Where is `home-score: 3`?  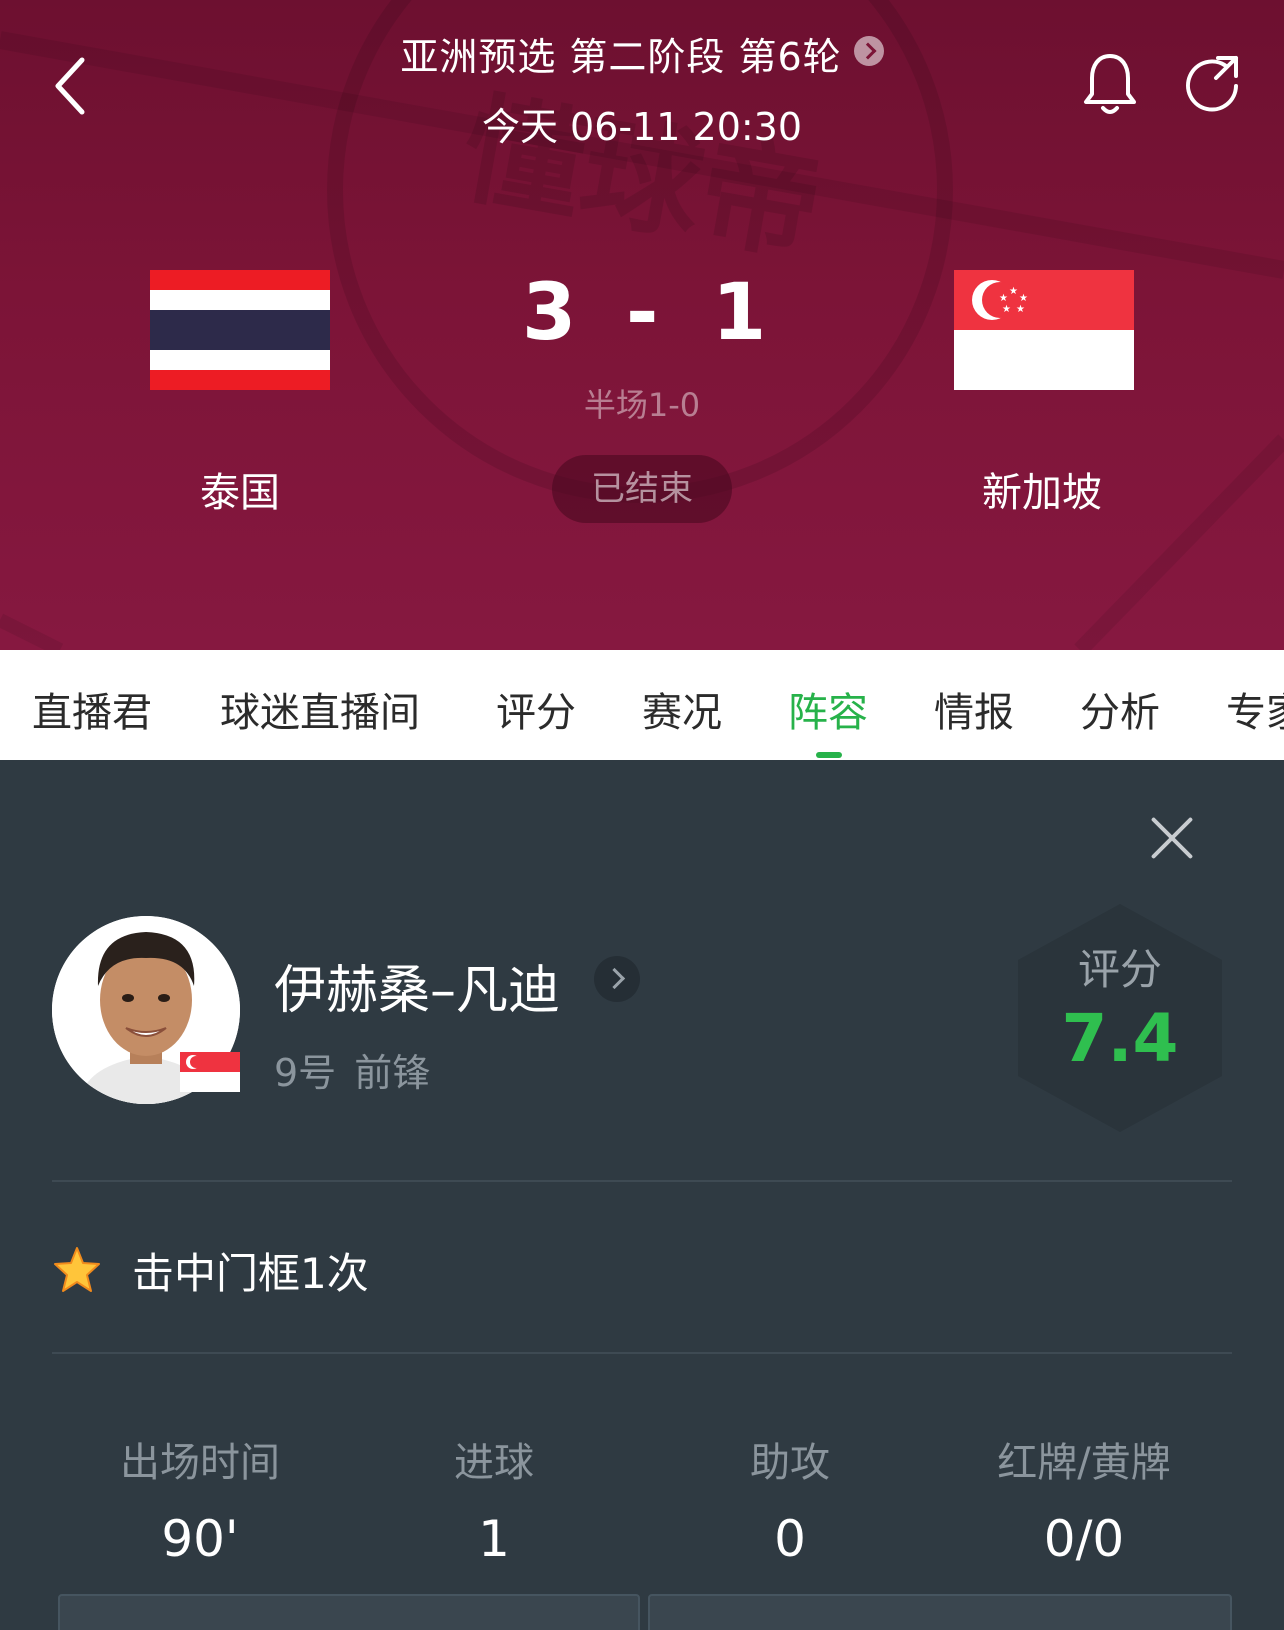 home-score: 3 is located at coordinates (549, 313).